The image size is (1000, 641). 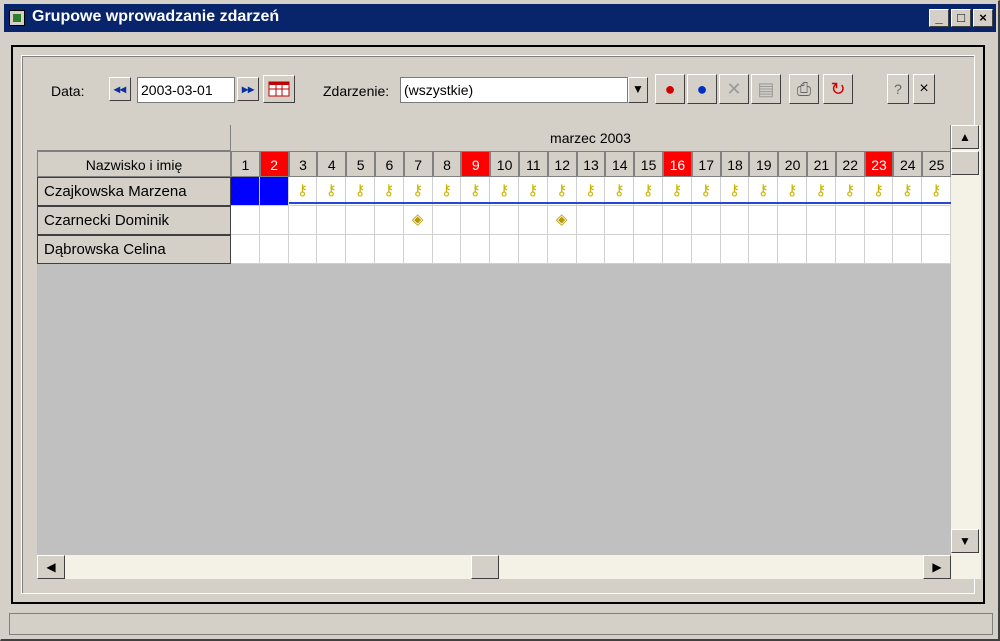 What do you see at coordinates (134, 249) in the screenshot?
I see `row-name: Dąbrowska Celina` at bounding box center [134, 249].